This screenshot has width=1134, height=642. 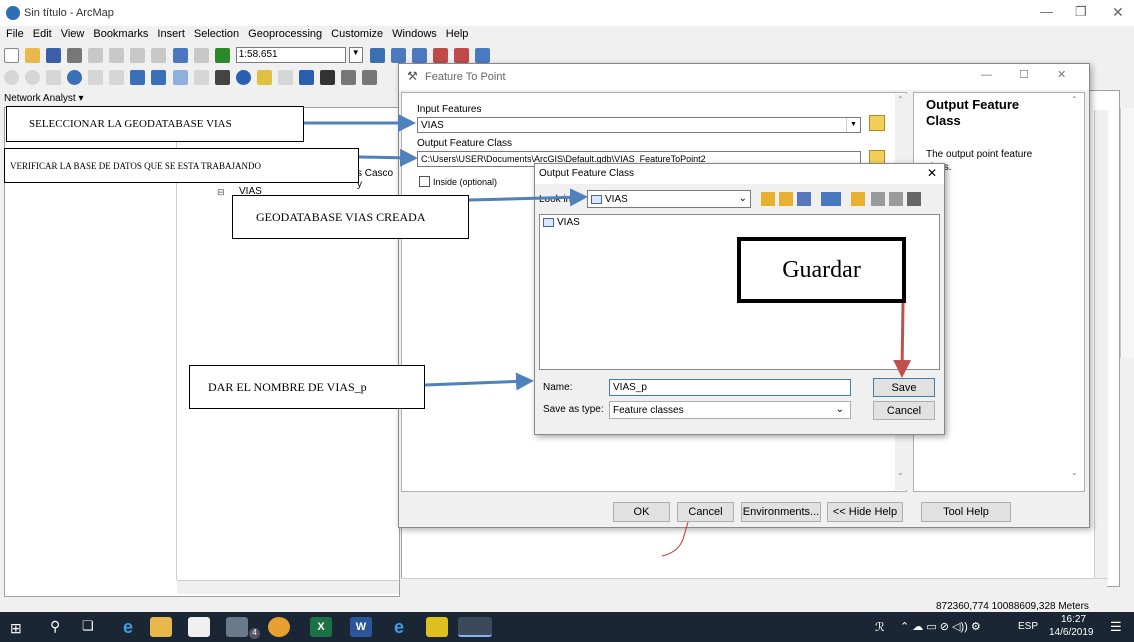 What do you see at coordinates (88, 626) in the screenshot?
I see `task-view-icon: ❏` at bounding box center [88, 626].